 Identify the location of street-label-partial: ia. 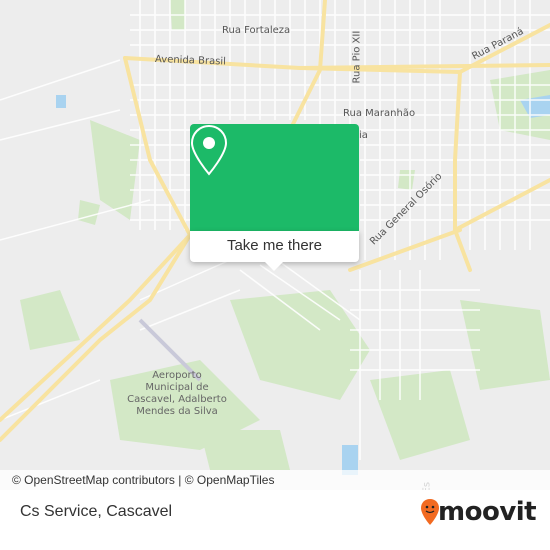
(363, 135).